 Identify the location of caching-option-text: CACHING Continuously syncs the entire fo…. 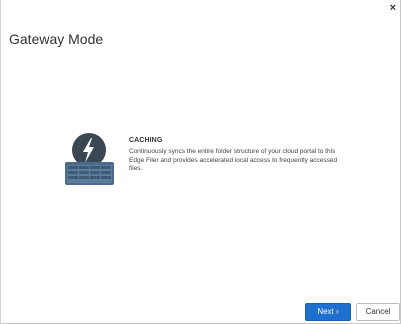
(240, 155).